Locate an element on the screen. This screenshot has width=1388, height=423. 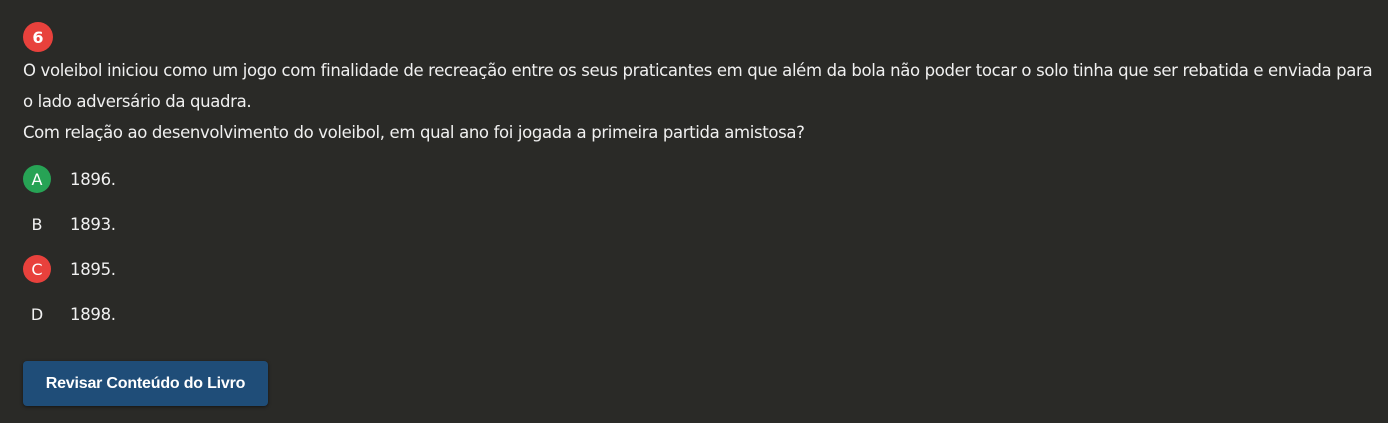
option-text-d: 1898. is located at coordinates (93, 314).